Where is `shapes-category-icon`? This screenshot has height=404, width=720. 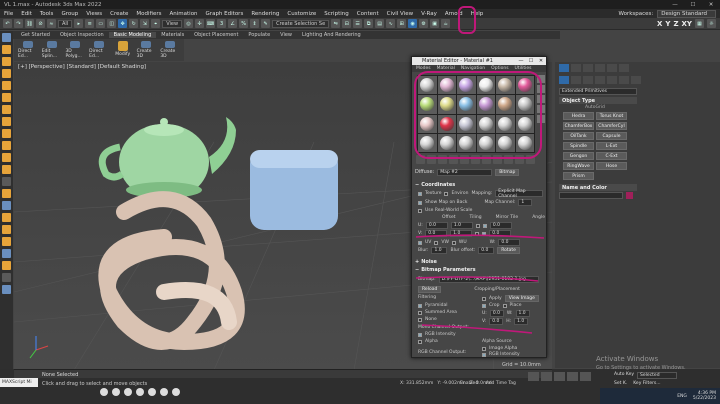
shapes-category-icon is located at coordinates (576, 80).